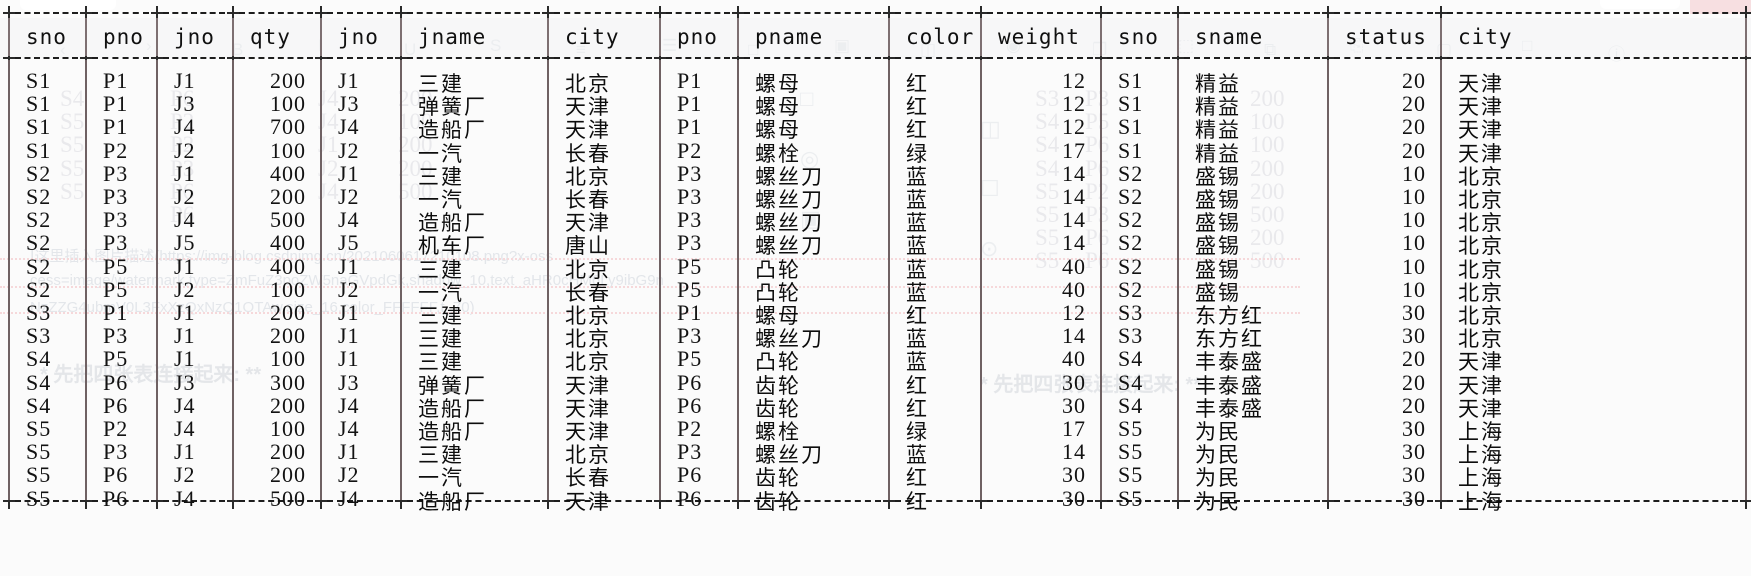  Describe the element at coordinates (789, 37) in the screenshot. I see `column-header-pname-8: pname` at that location.